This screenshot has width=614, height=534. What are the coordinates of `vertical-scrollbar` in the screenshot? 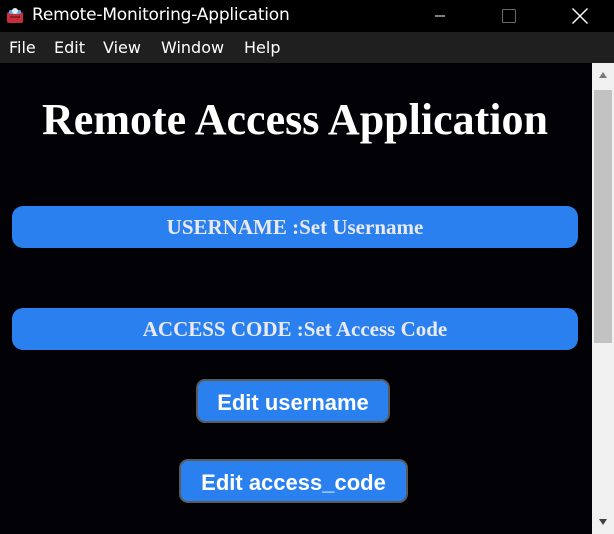 It's located at (603, 298).